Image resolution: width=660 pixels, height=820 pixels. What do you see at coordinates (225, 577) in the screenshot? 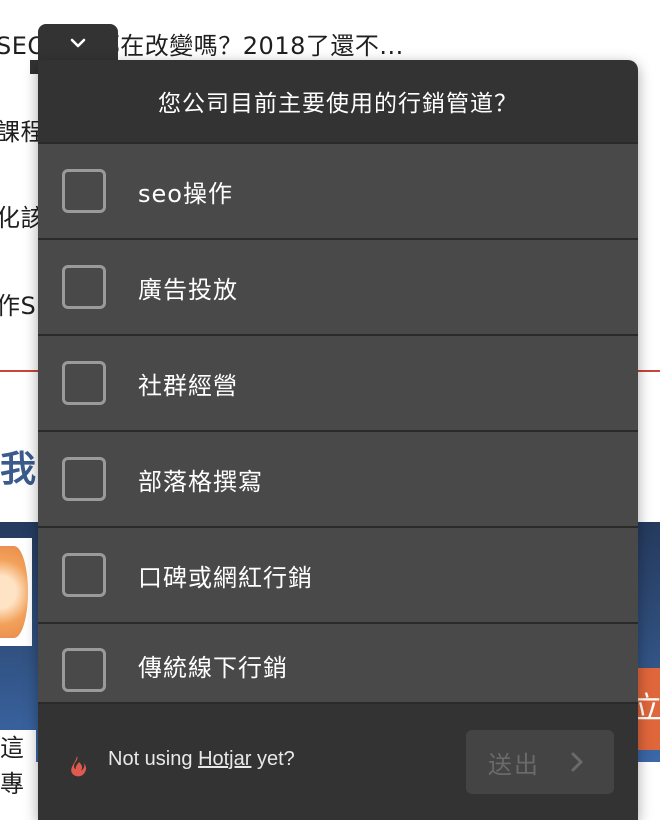
I see `option-label: 口碑或網紅行銷` at bounding box center [225, 577].